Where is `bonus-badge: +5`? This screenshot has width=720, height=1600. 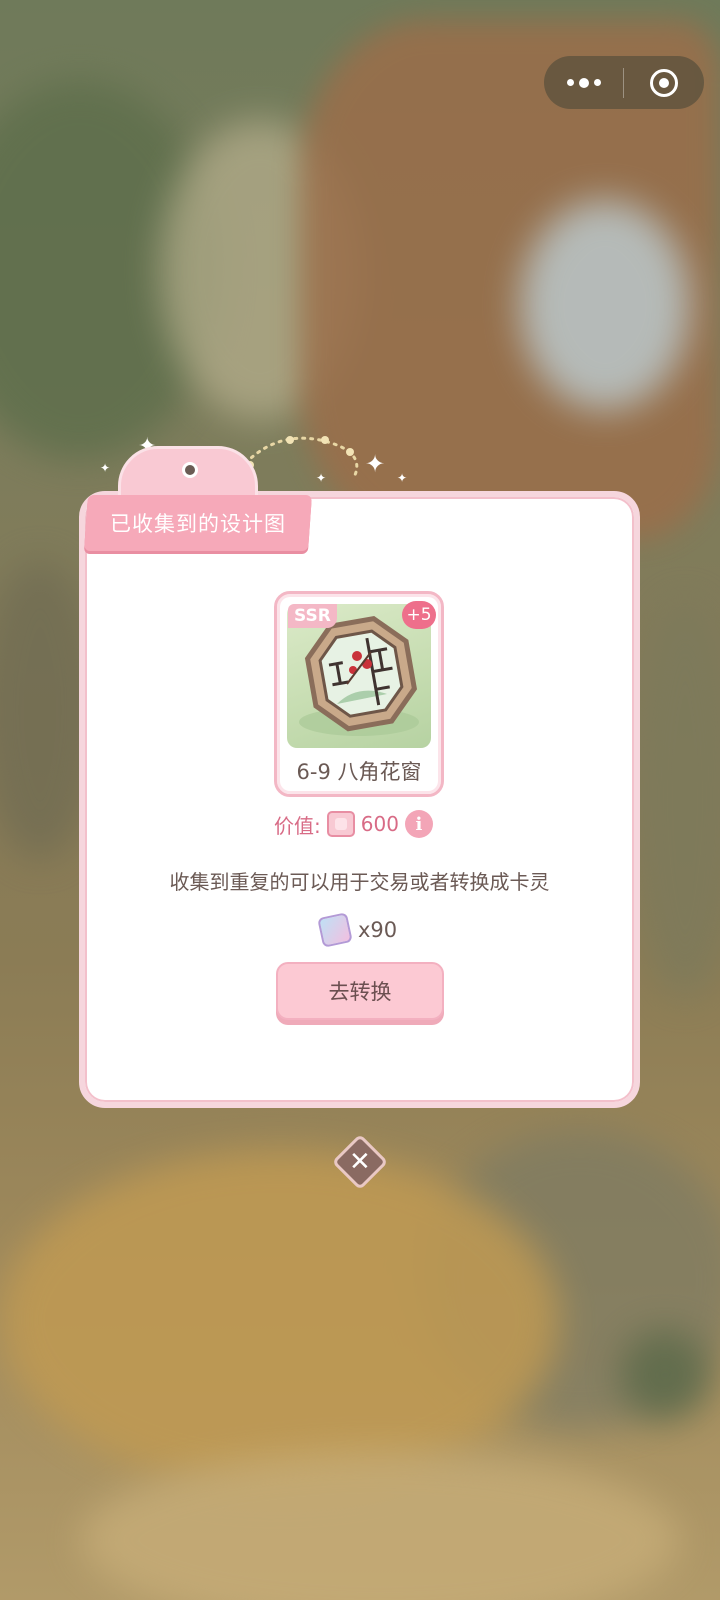 bonus-badge: +5 is located at coordinates (419, 615).